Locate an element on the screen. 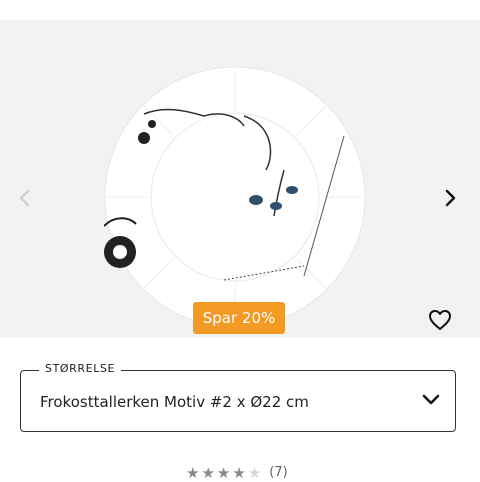 The image size is (480, 482). wishlist-button is located at coordinates (440, 320).